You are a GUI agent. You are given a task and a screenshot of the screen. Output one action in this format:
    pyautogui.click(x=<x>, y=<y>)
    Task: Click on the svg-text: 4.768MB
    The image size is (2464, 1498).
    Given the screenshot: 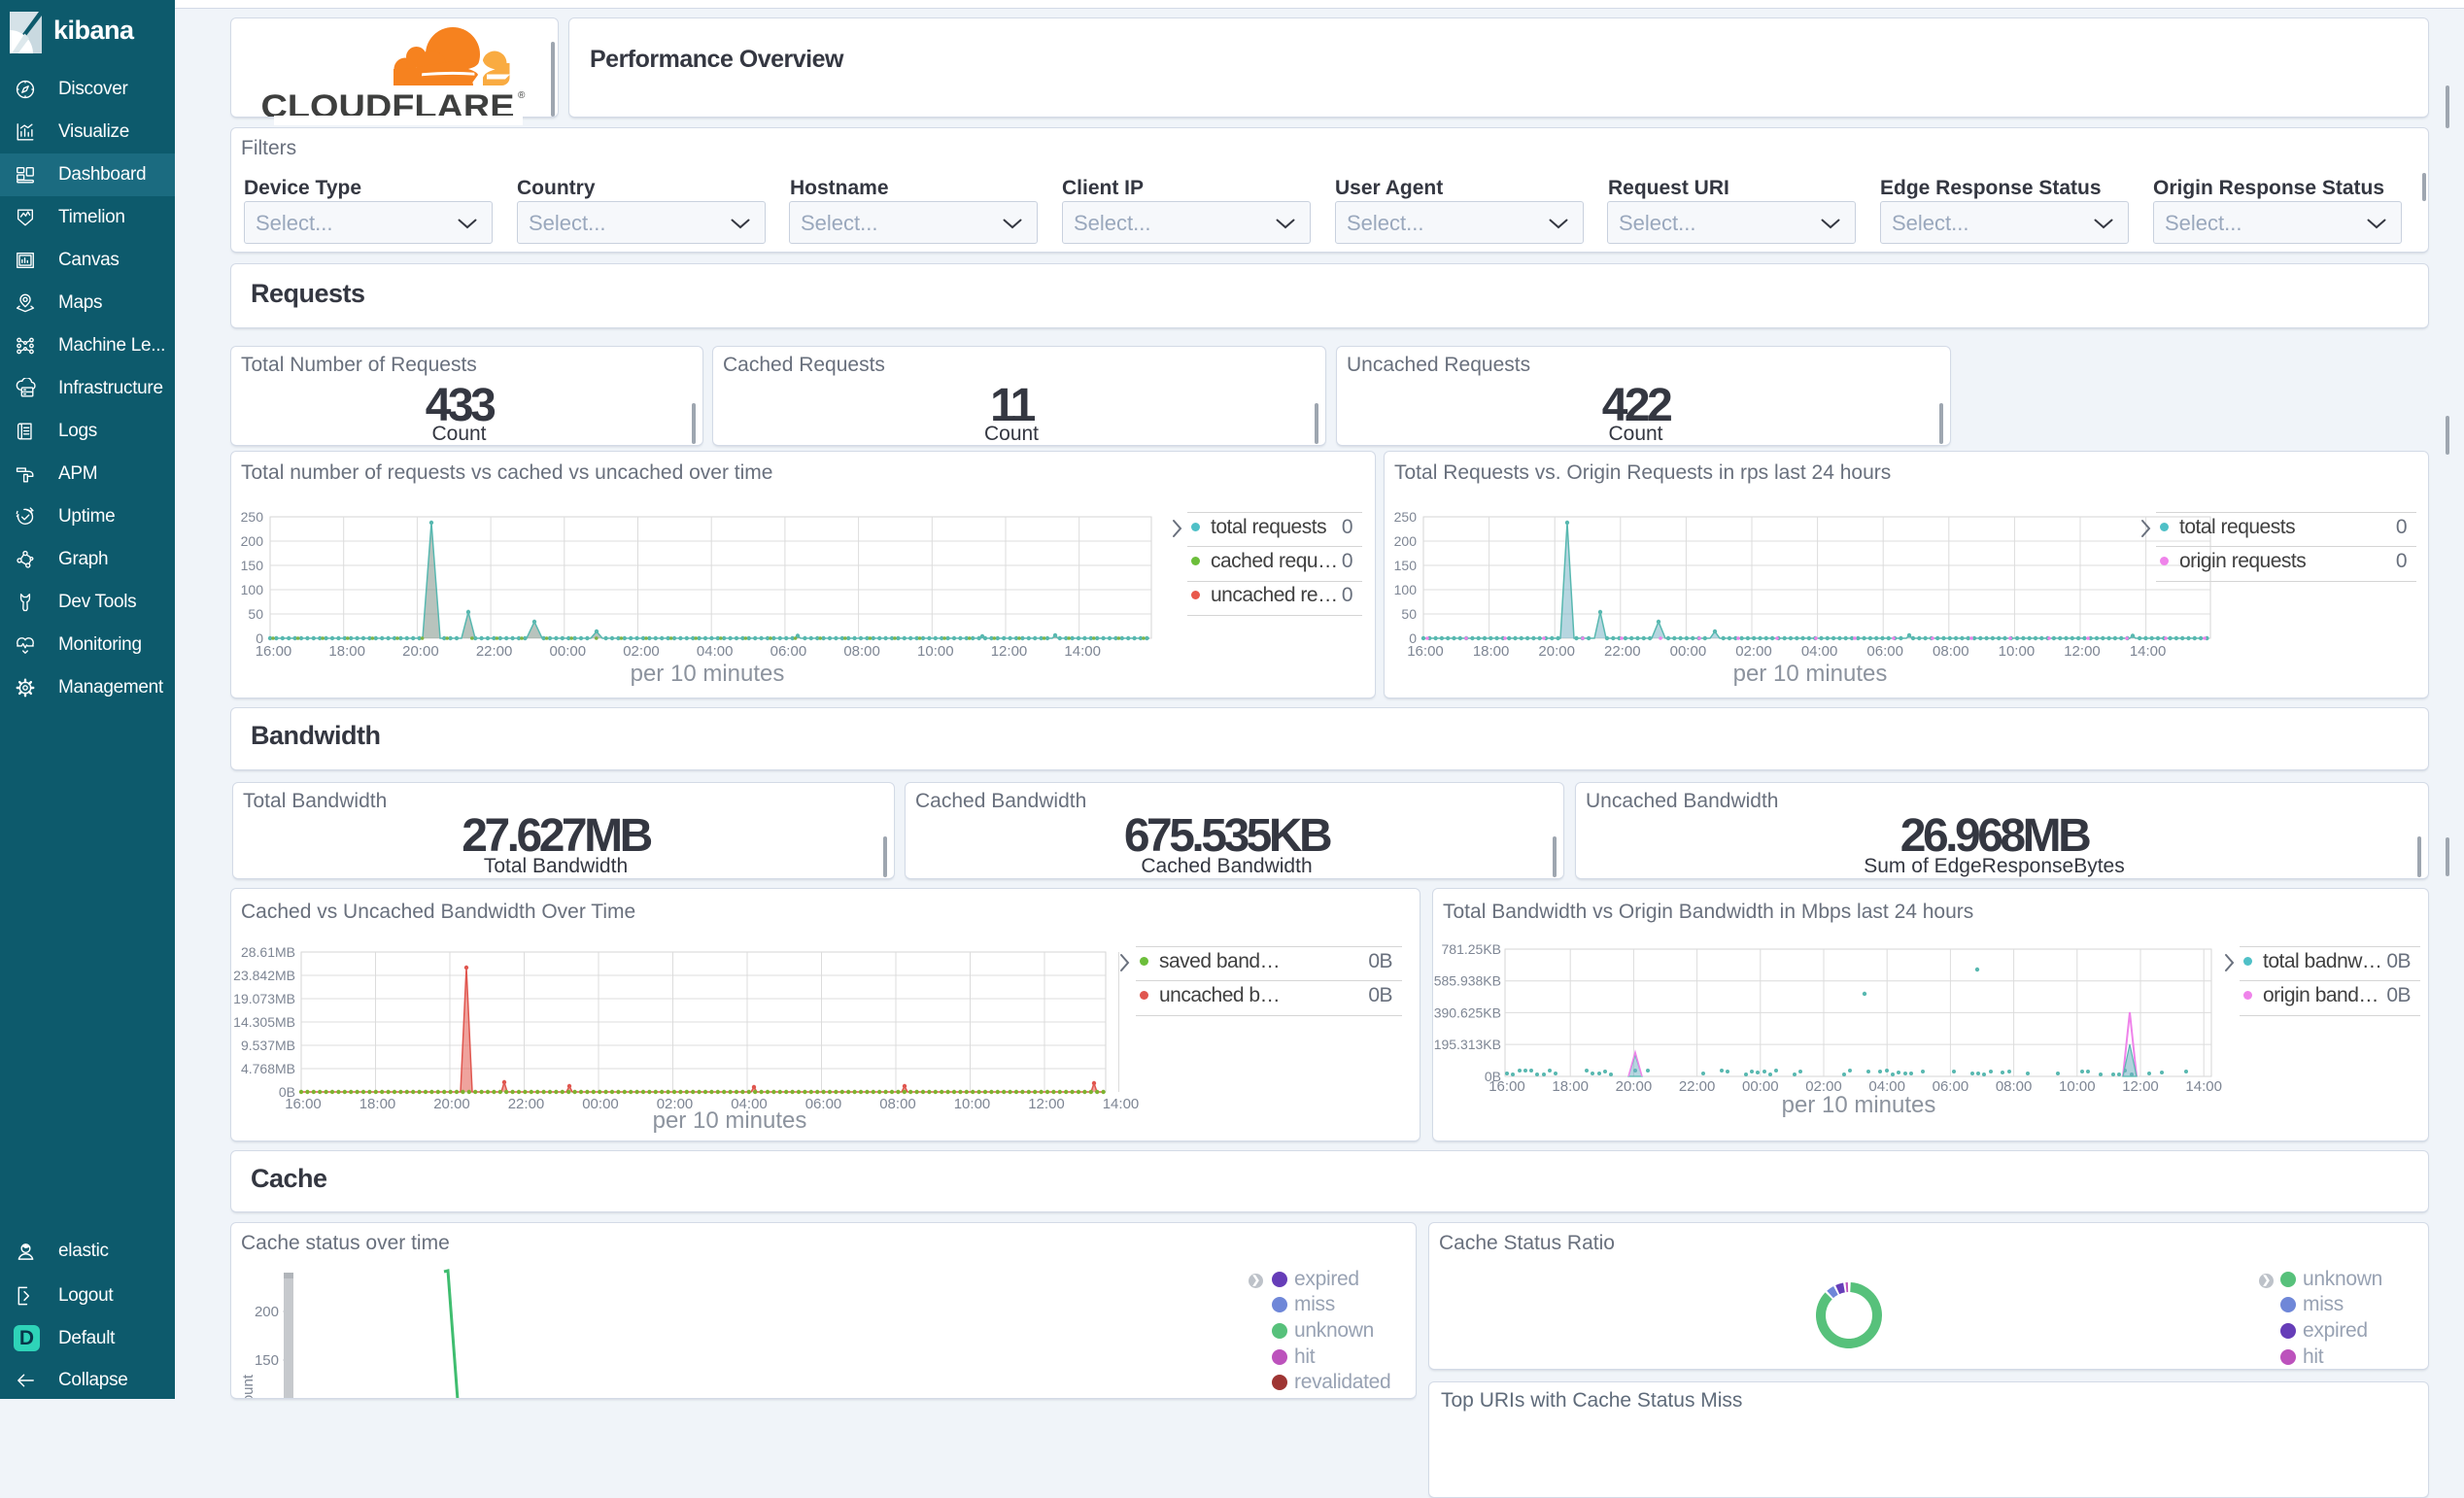 What is the action you would take?
    pyautogui.click(x=268, y=1068)
    